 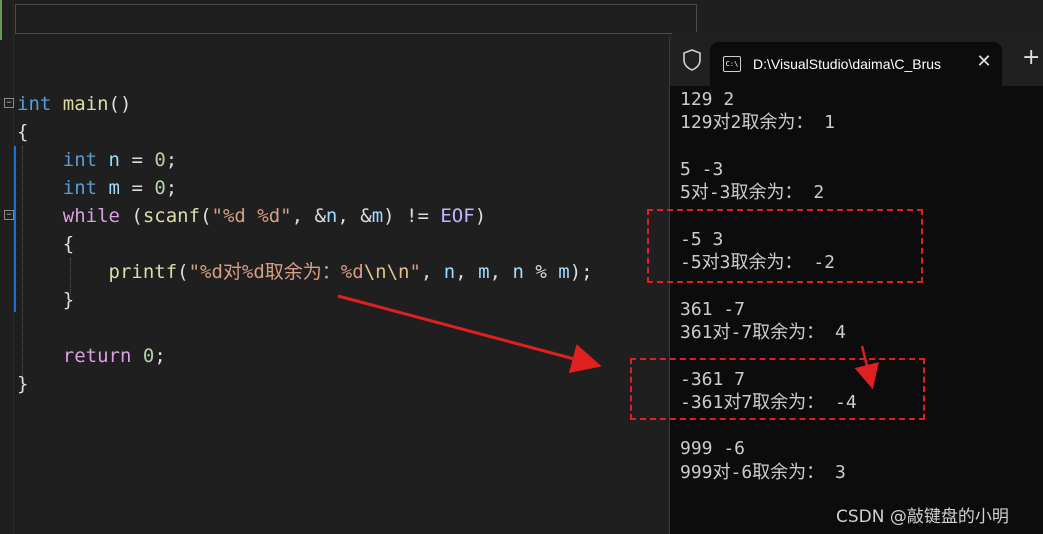 What do you see at coordinates (713, 309) in the screenshot?
I see `terminal-line: 361 -7` at bounding box center [713, 309].